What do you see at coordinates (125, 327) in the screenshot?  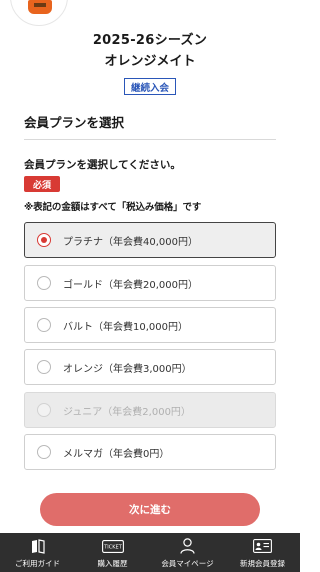 I see `plan-label: バルト（年会費10,000円）` at bounding box center [125, 327].